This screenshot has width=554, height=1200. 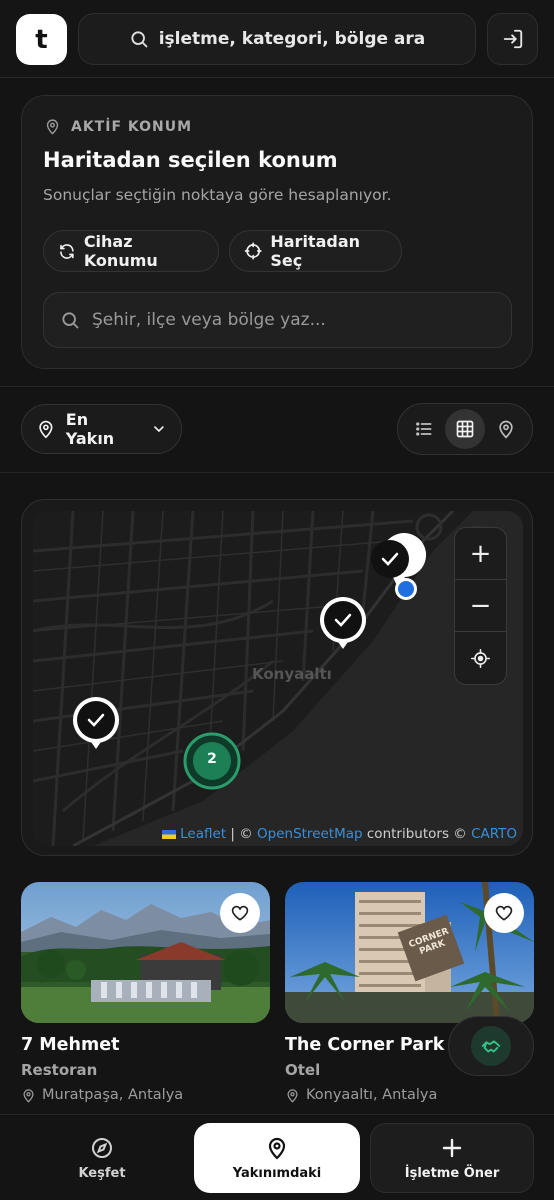 I want to click on ukraine-flag-icon, so click(x=168, y=834).